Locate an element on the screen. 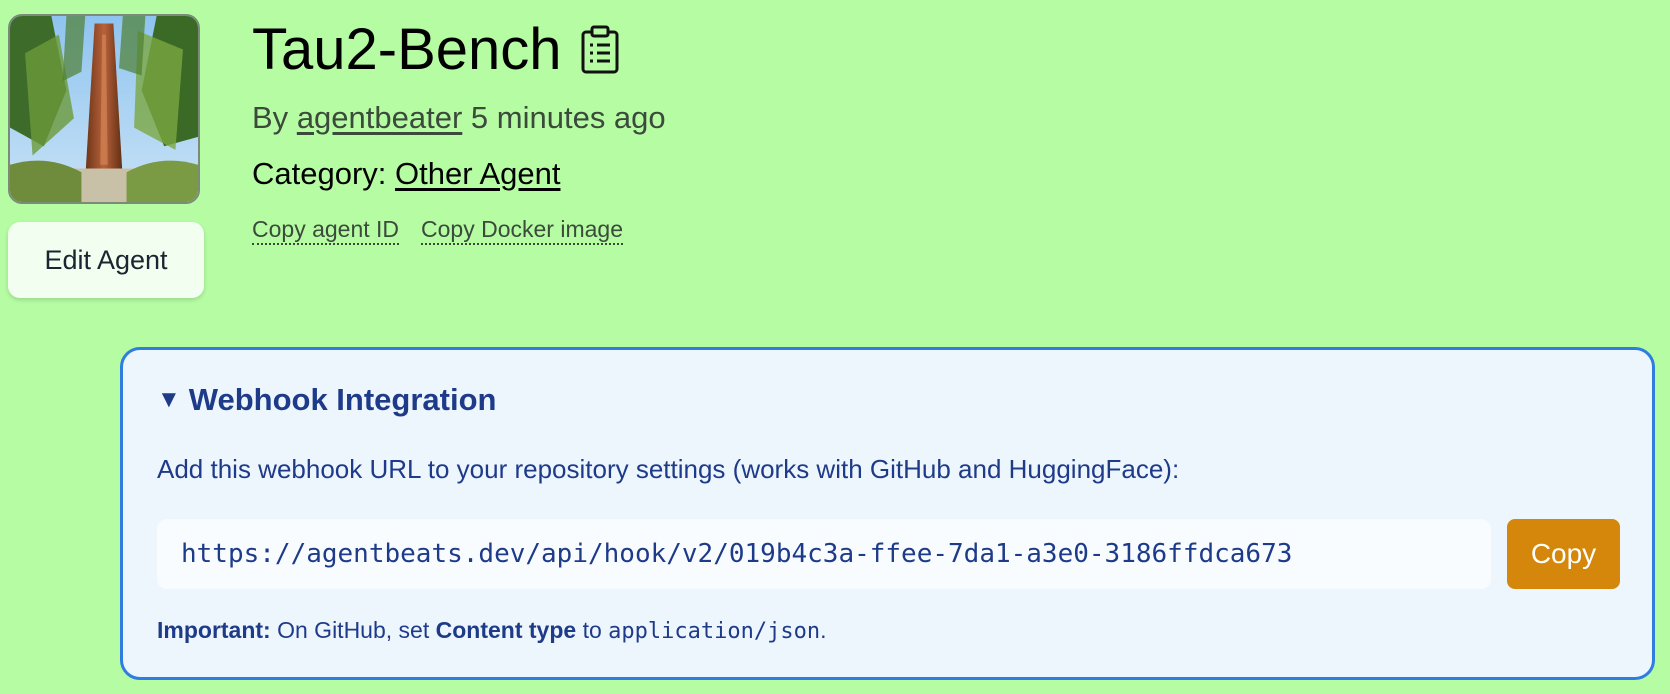  category-link: Other Agent is located at coordinates (477, 173).